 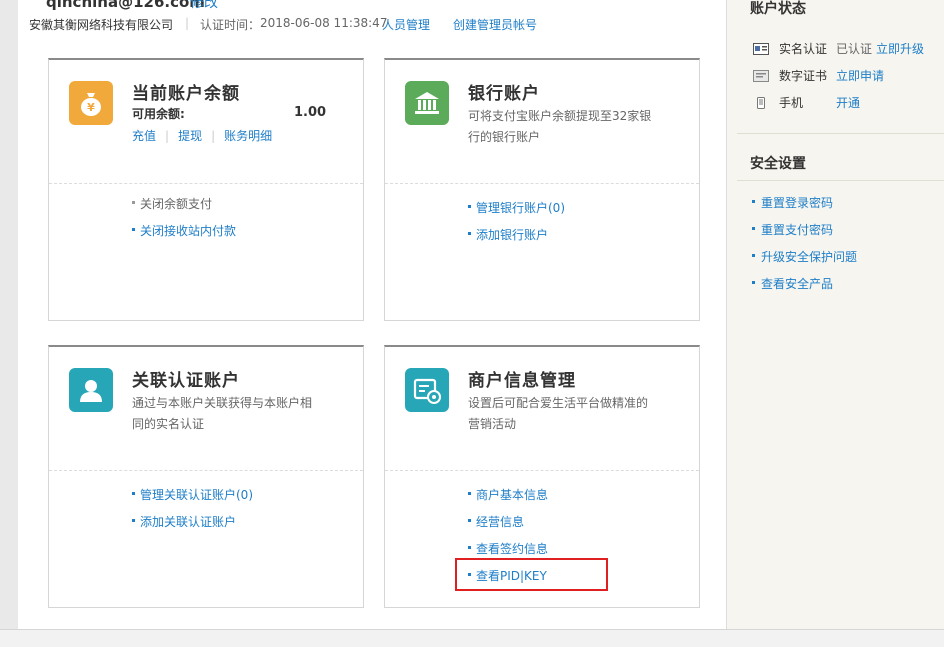 I want to click on certificate-icon, so click(x=761, y=75).